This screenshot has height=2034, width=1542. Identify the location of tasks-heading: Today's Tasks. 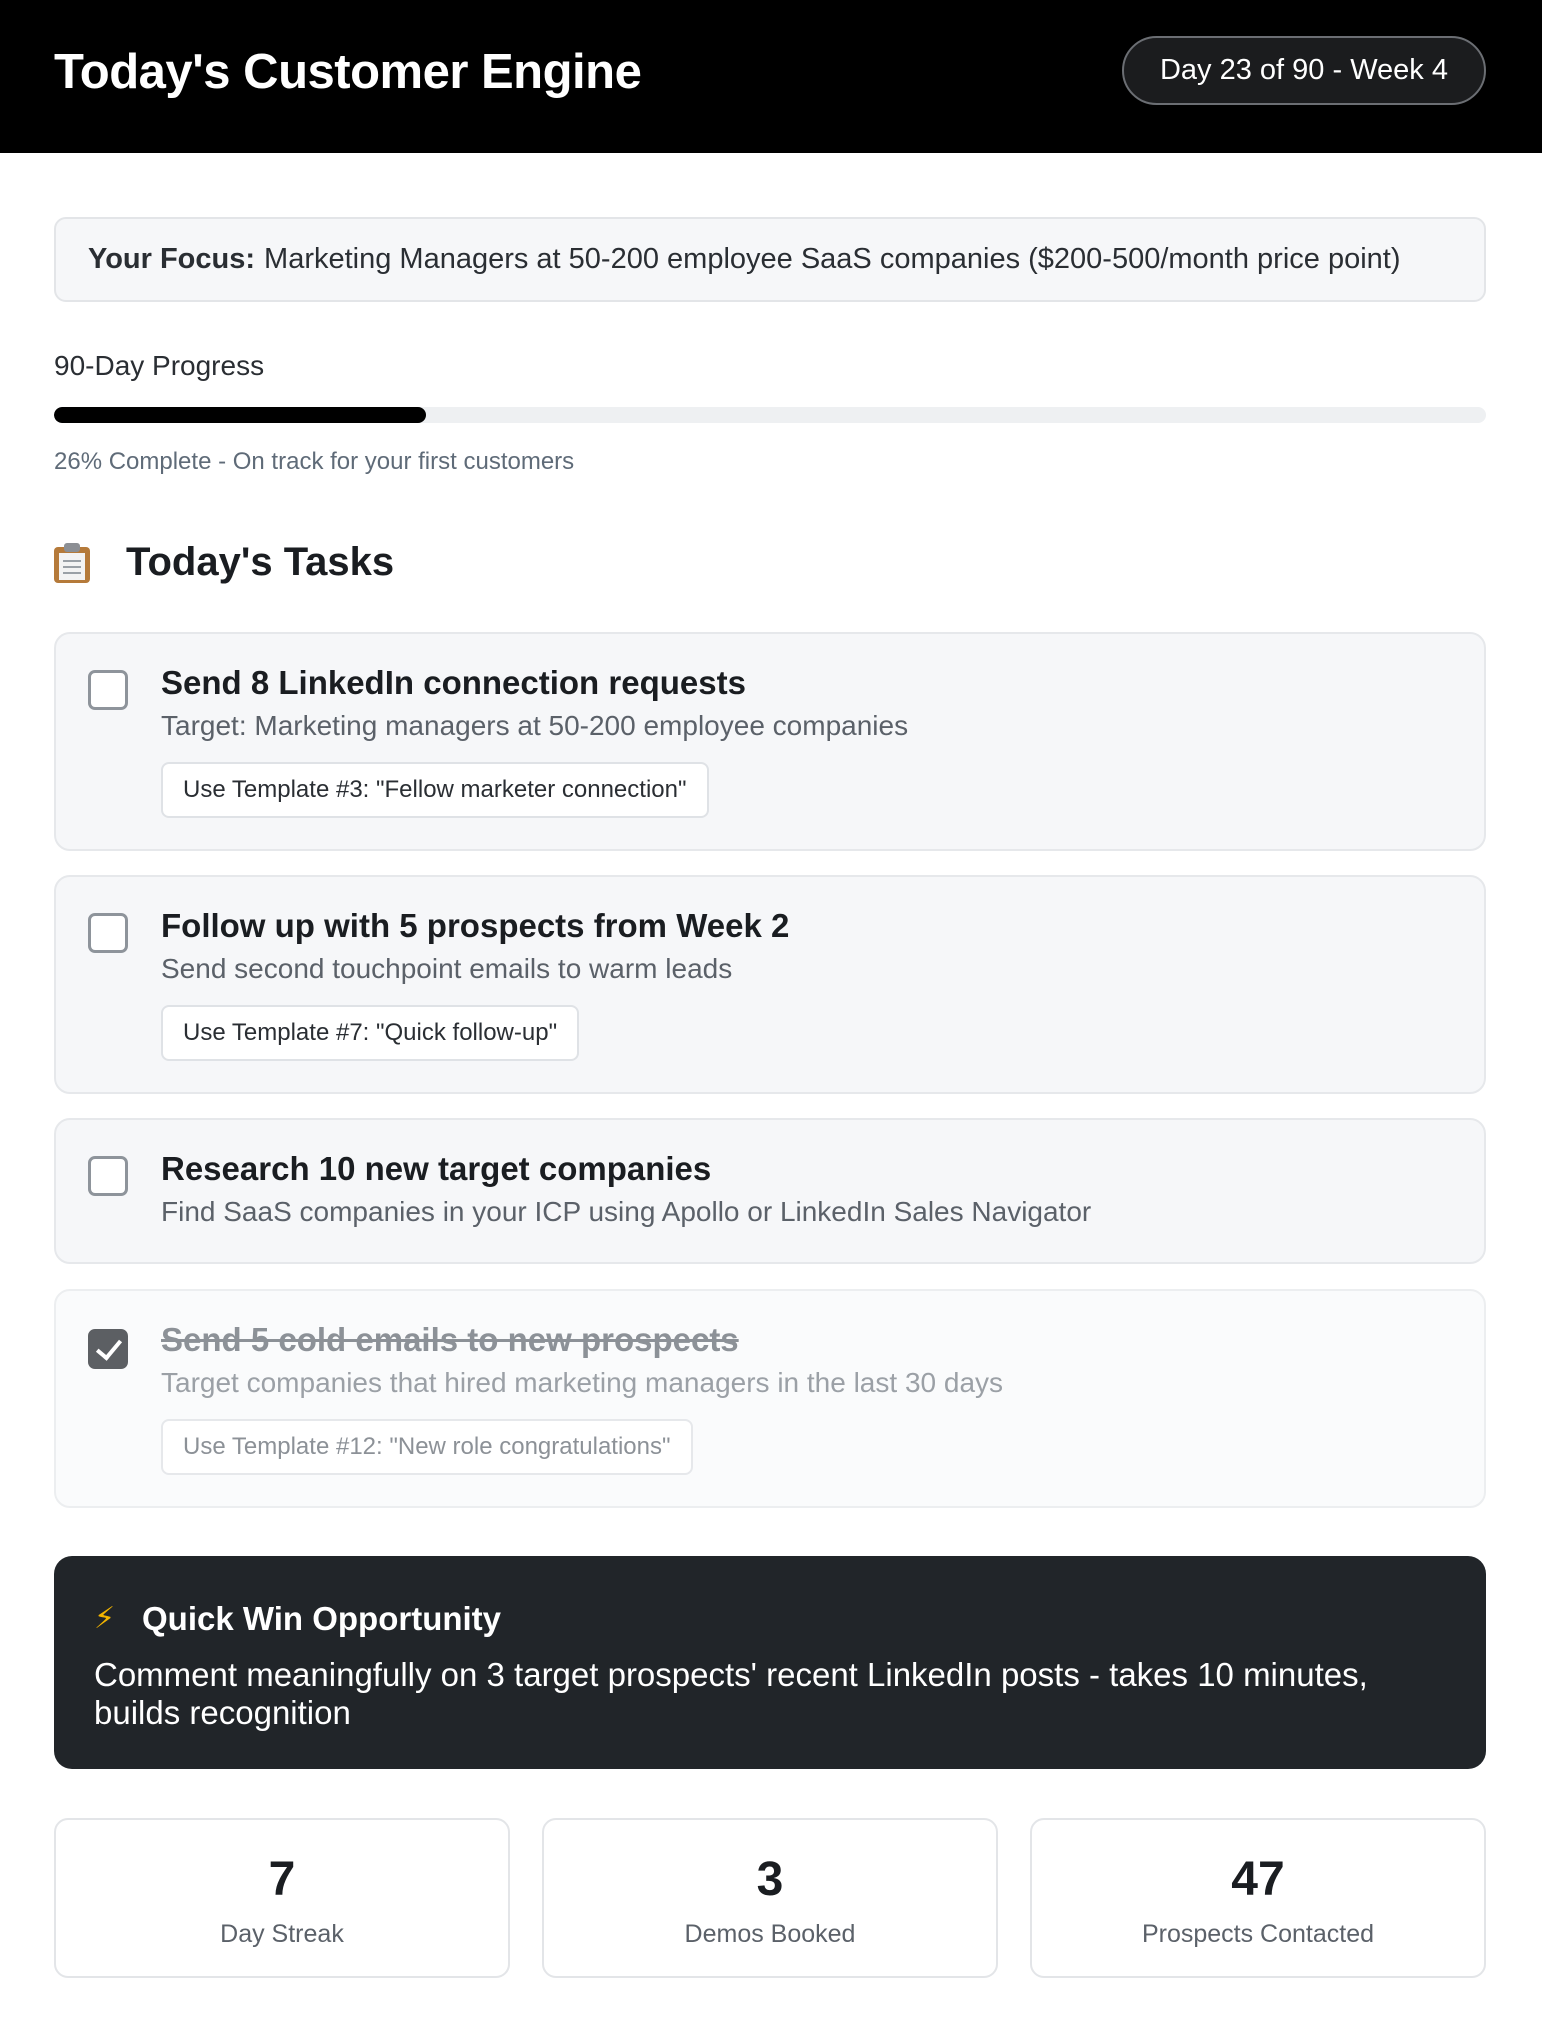
(224, 562).